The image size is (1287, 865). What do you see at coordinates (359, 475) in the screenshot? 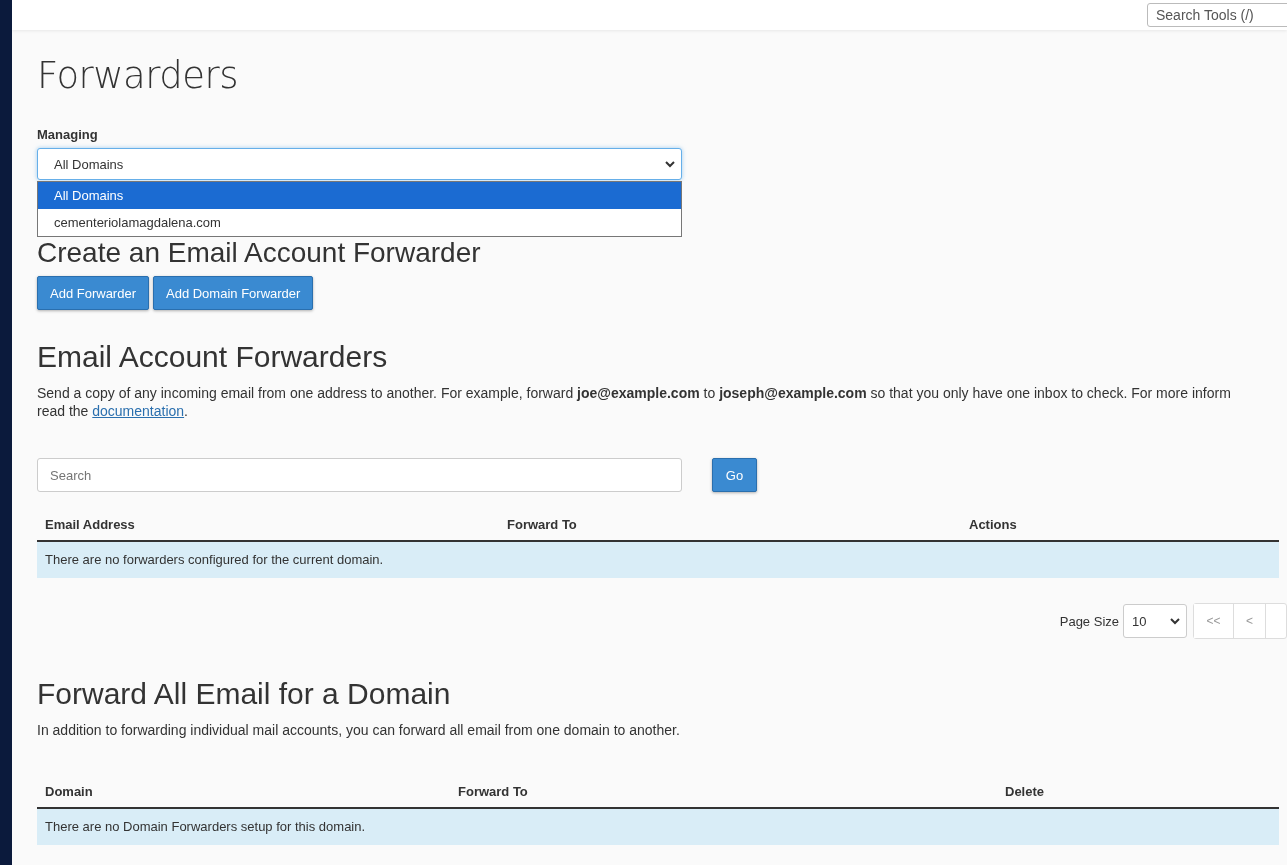
I see `search-field: Search` at bounding box center [359, 475].